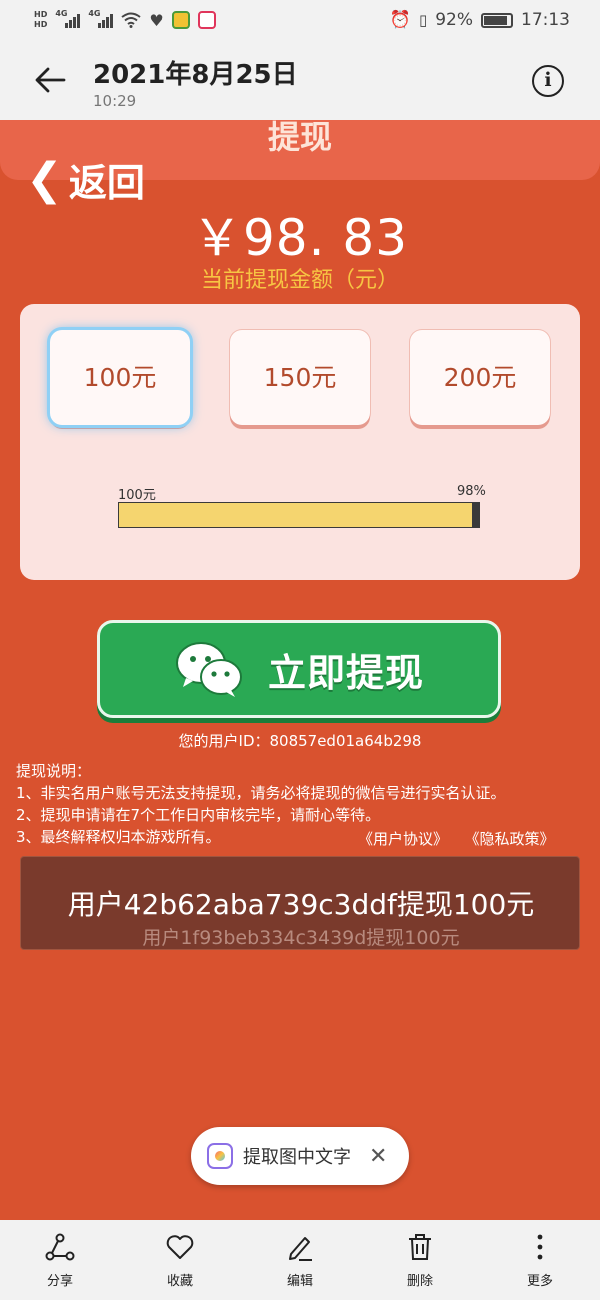  I want to click on share-button: 分享, so click(60, 1260).